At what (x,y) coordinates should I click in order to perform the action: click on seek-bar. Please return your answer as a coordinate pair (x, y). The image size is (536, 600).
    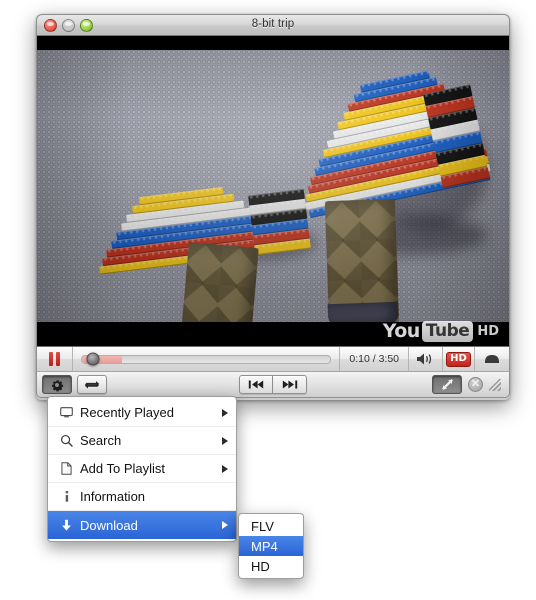
    Looking at the image, I should click on (207, 359).